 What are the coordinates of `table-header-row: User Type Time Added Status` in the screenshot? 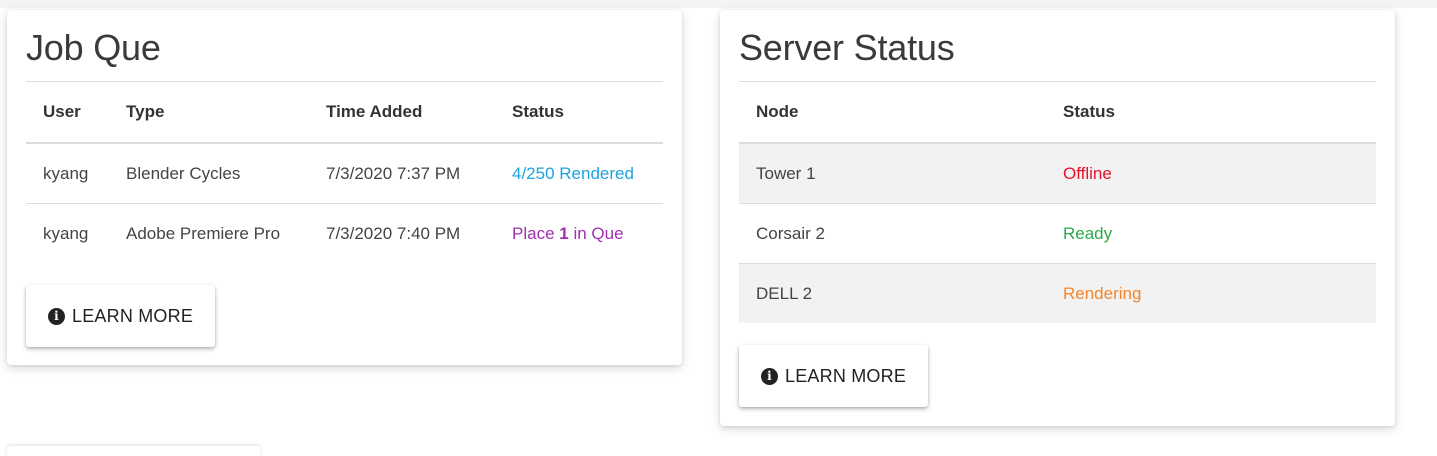 It's located at (344, 113).